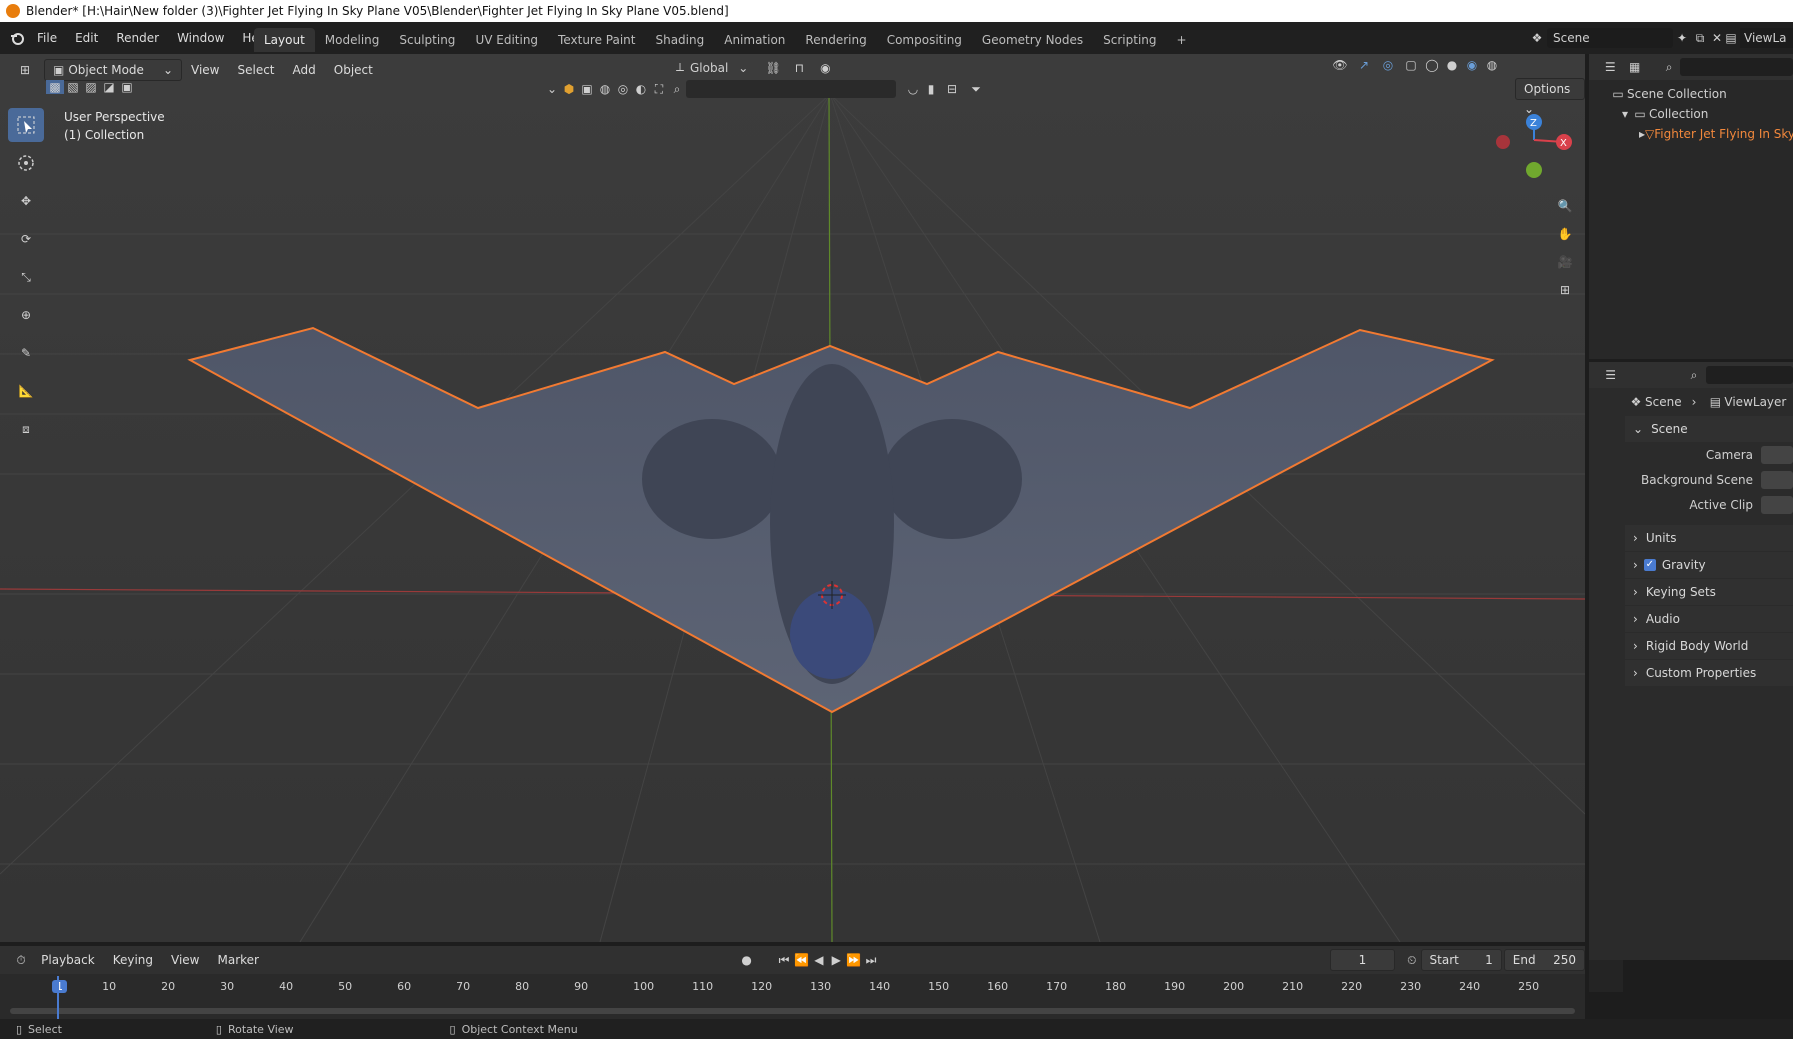 The height and width of the screenshot is (1039, 1793). What do you see at coordinates (109, 87) in the screenshot?
I see `select-invert-icon: ◪` at bounding box center [109, 87].